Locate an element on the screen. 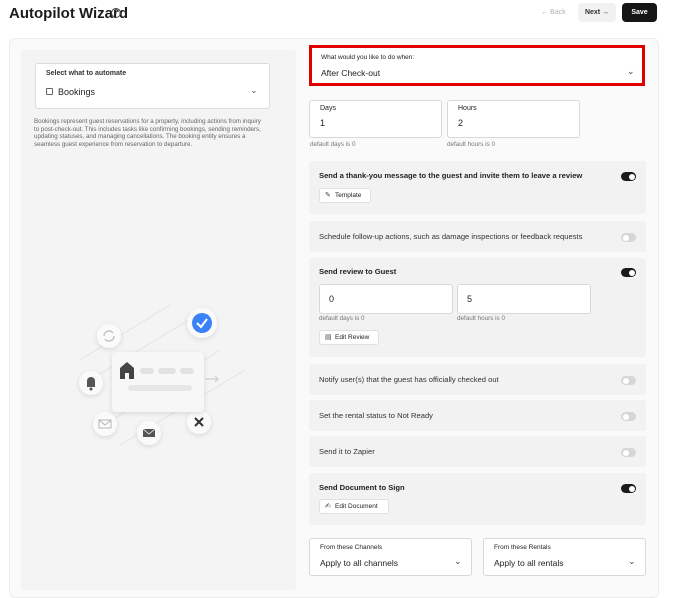 The width and height of the screenshot is (679, 598). review-days-input is located at coordinates (386, 299).